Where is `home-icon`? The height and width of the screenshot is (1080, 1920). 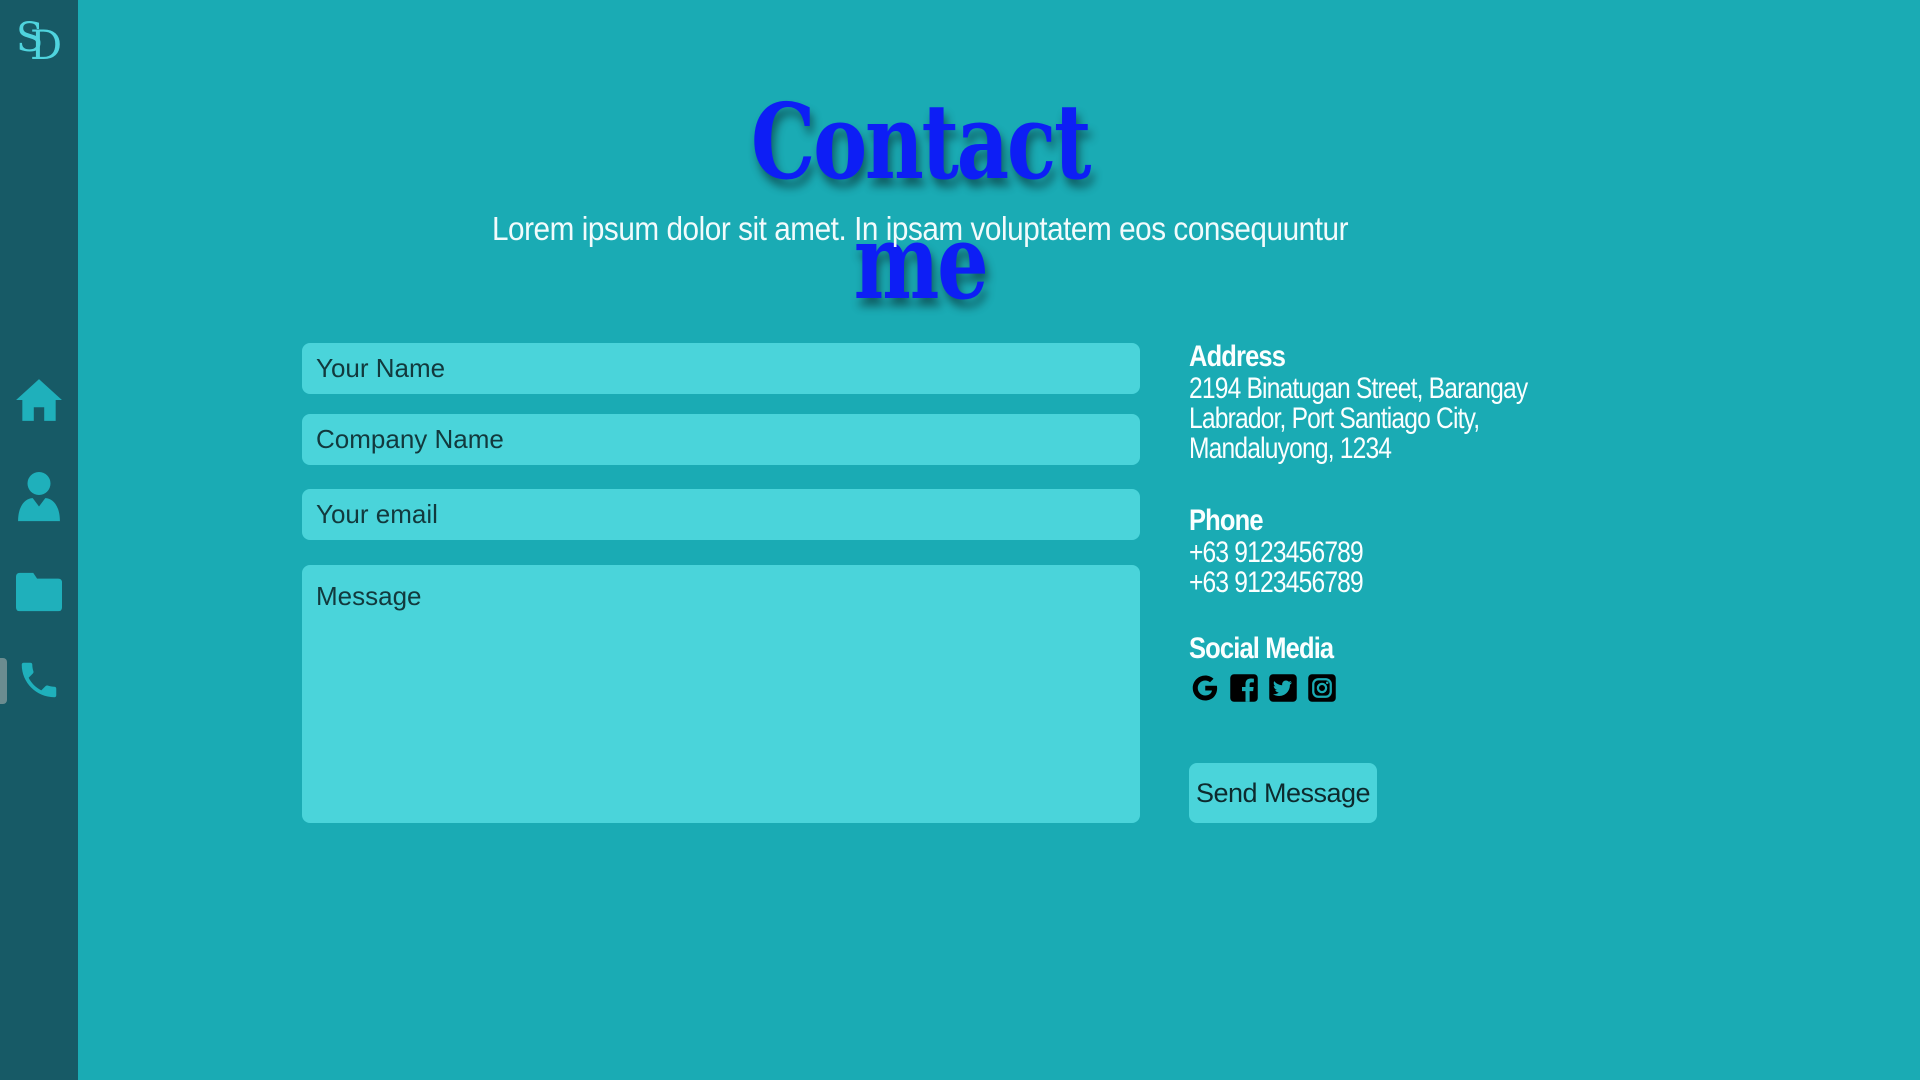 home-icon is located at coordinates (39, 400).